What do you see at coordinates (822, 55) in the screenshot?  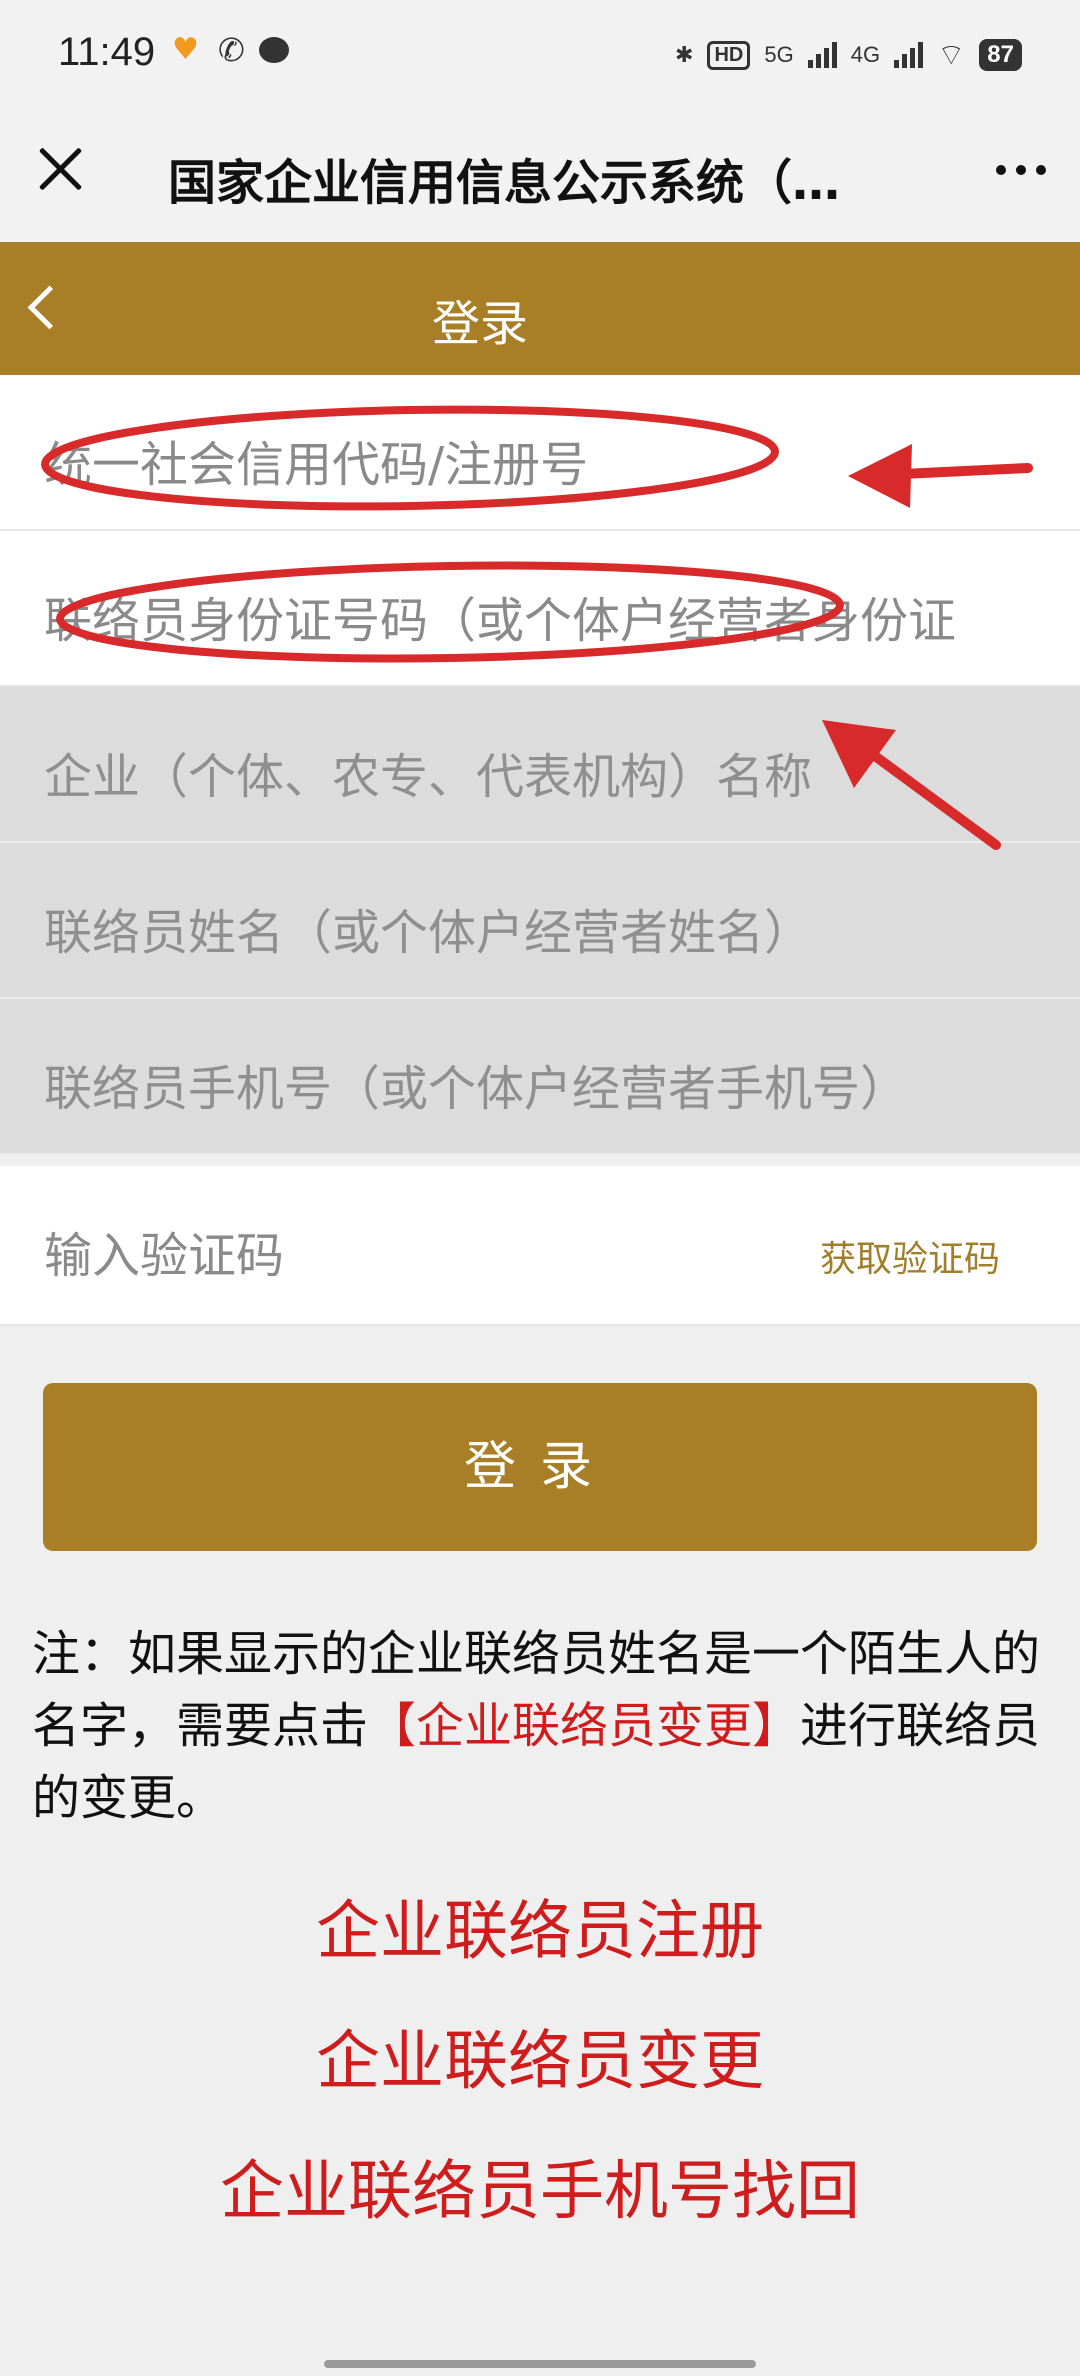 I see `signal-icon` at bounding box center [822, 55].